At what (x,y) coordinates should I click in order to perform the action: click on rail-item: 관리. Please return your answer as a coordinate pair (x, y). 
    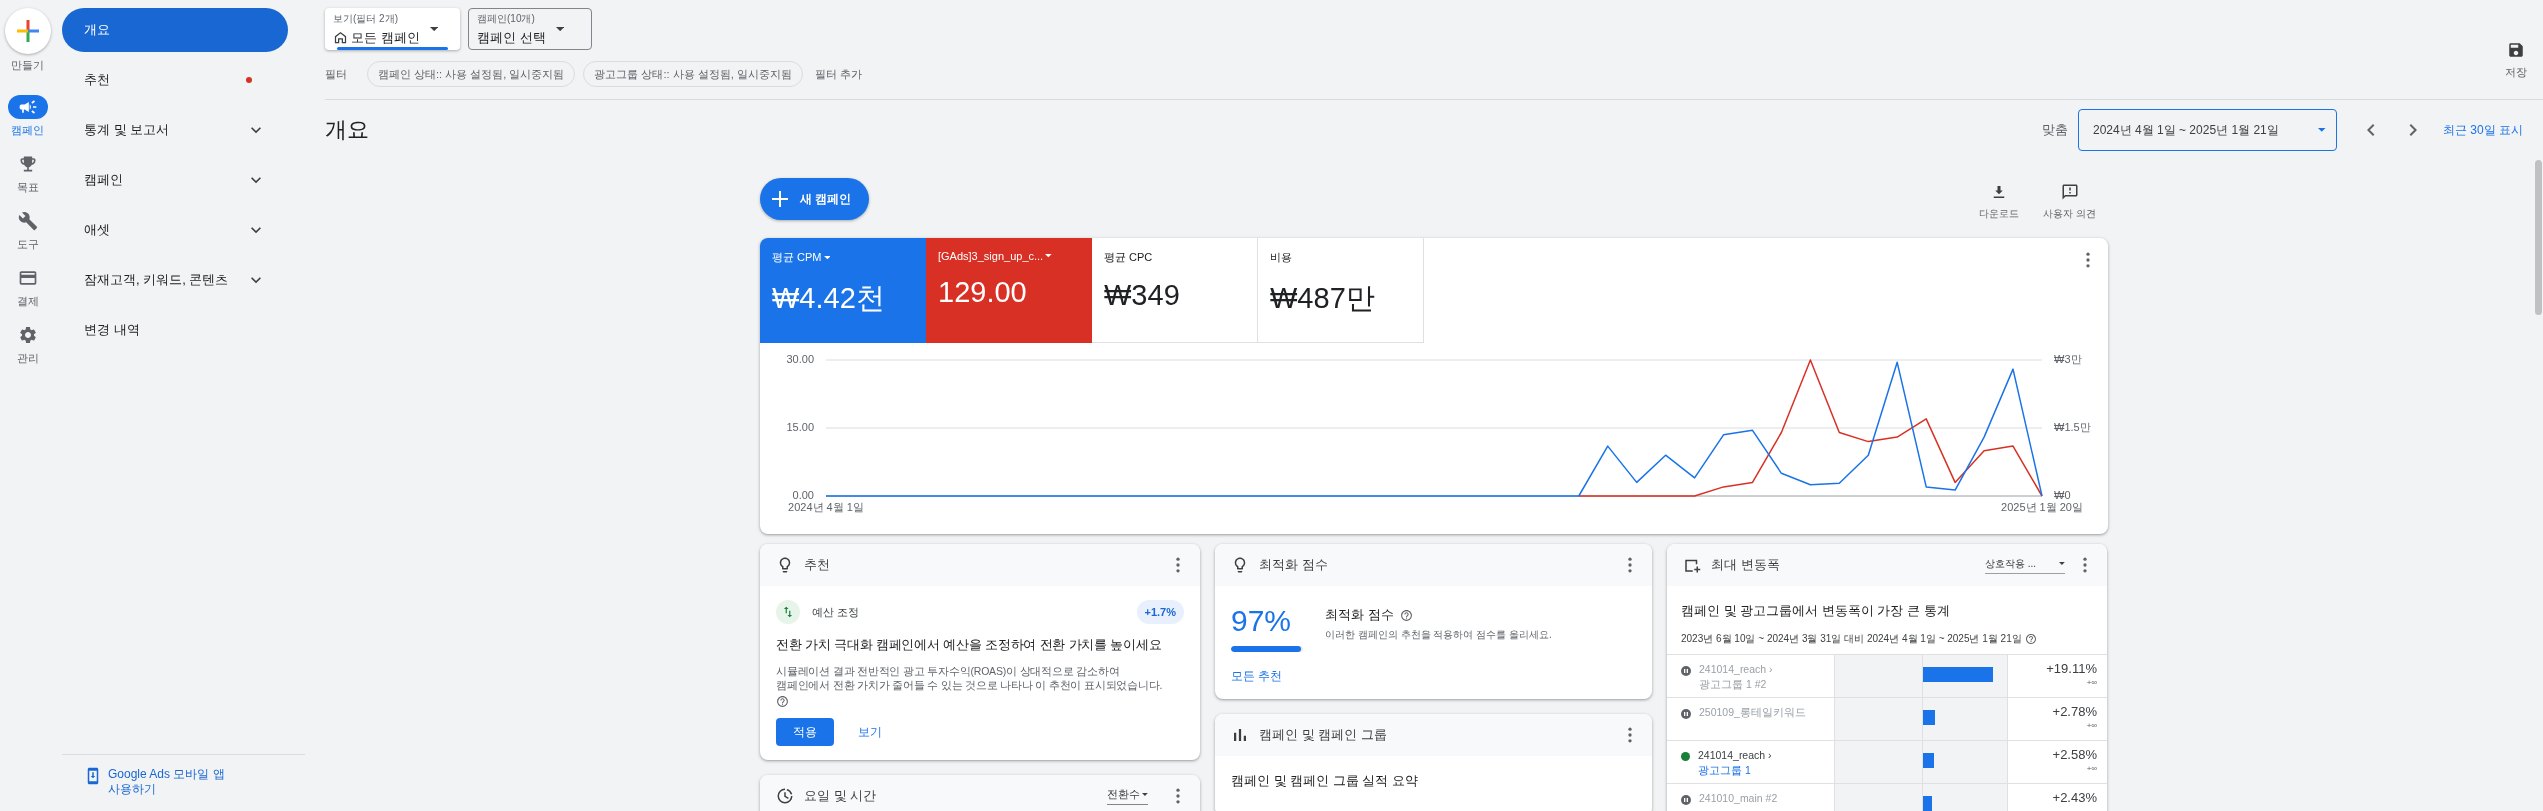
    Looking at the image, I should click on (27, 344).